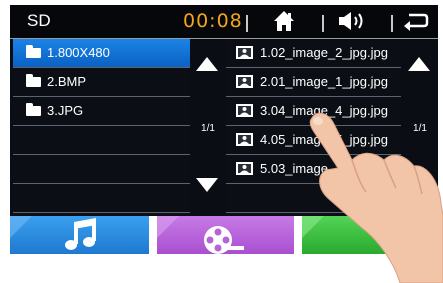 This screenshot has width=443, height=283. I want to click on folder-page-indicator: 1/1, so click(208, 128).